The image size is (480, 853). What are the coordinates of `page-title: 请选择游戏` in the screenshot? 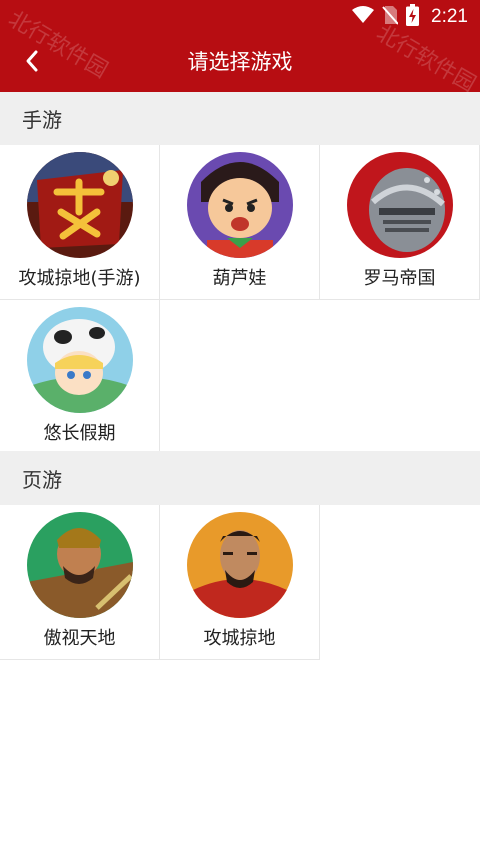 It's located at (240, 62).